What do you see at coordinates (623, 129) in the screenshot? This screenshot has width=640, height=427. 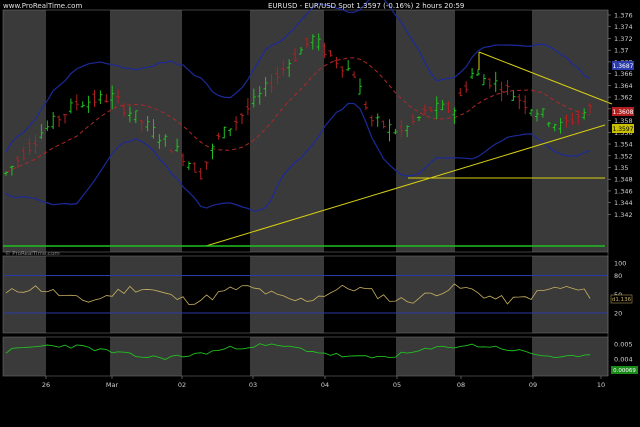 I see `price-badge-label: 1.3597` at bounding box center [623, 129].